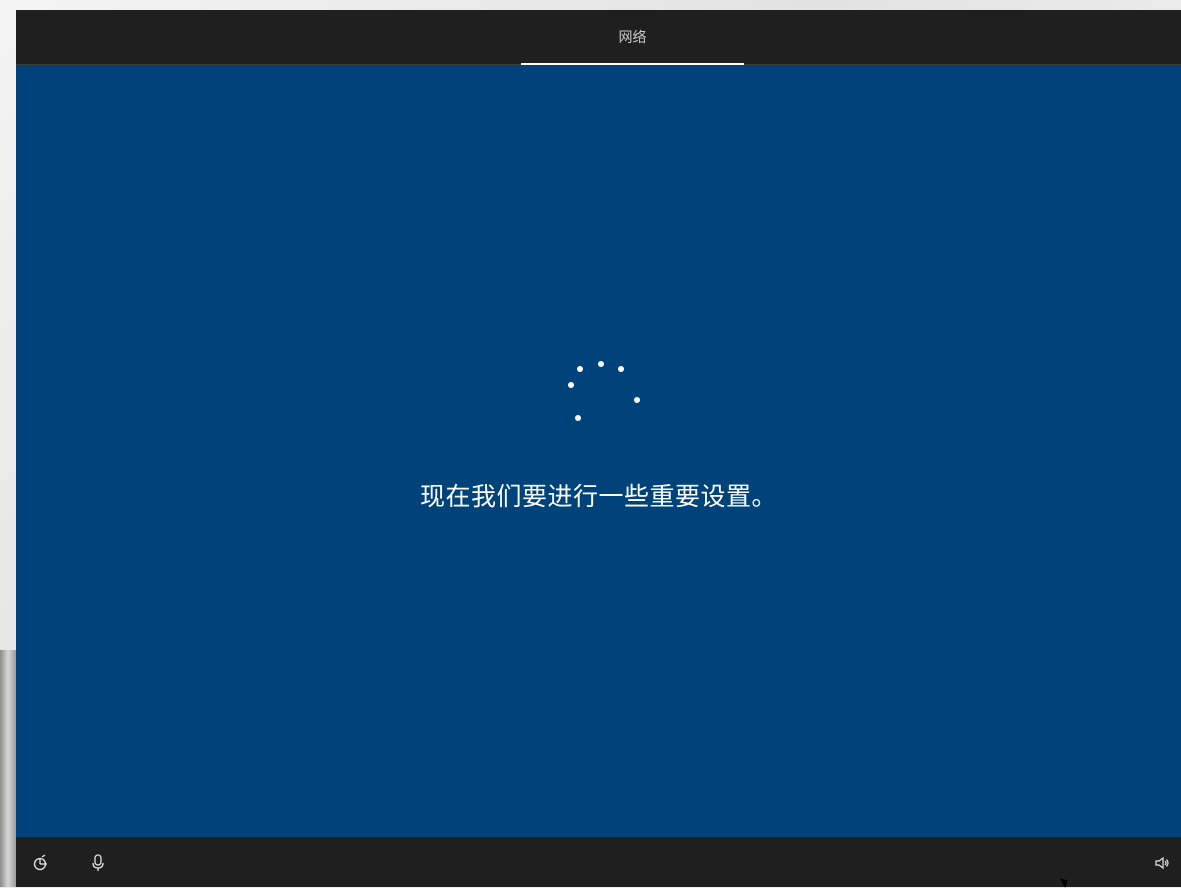  Describe the element at coordinates (601, 390) in the screenshot. I see `loading-spinner-icon` at that location.